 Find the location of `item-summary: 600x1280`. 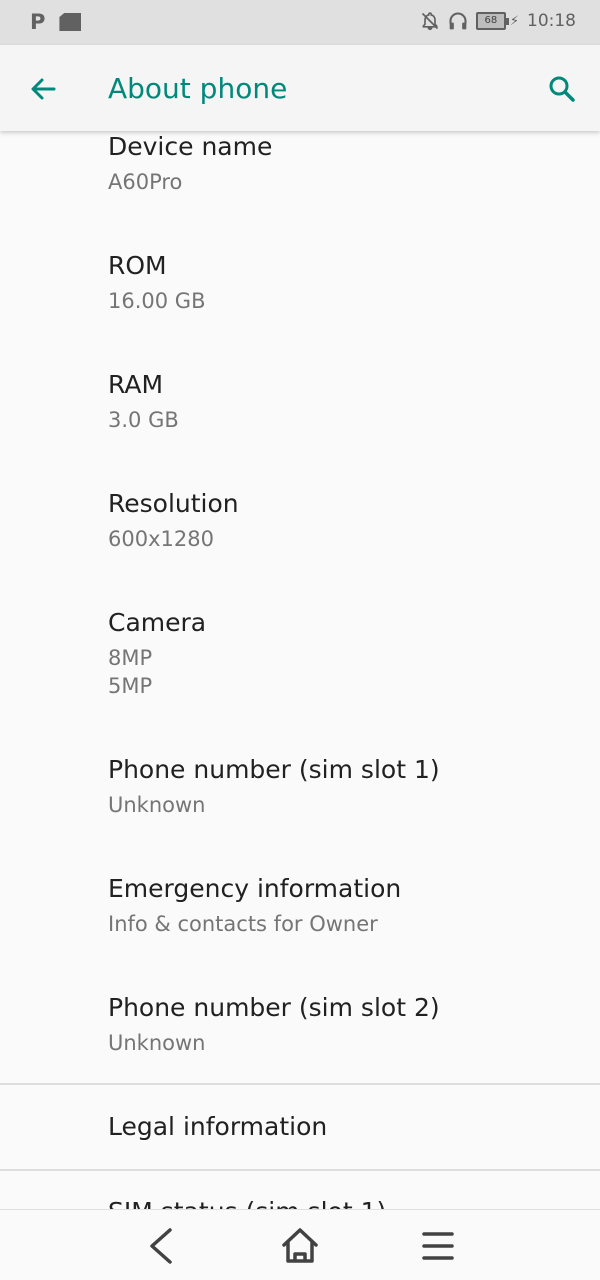

item-summary: 600x1280 is located at coordinates (161, 539).